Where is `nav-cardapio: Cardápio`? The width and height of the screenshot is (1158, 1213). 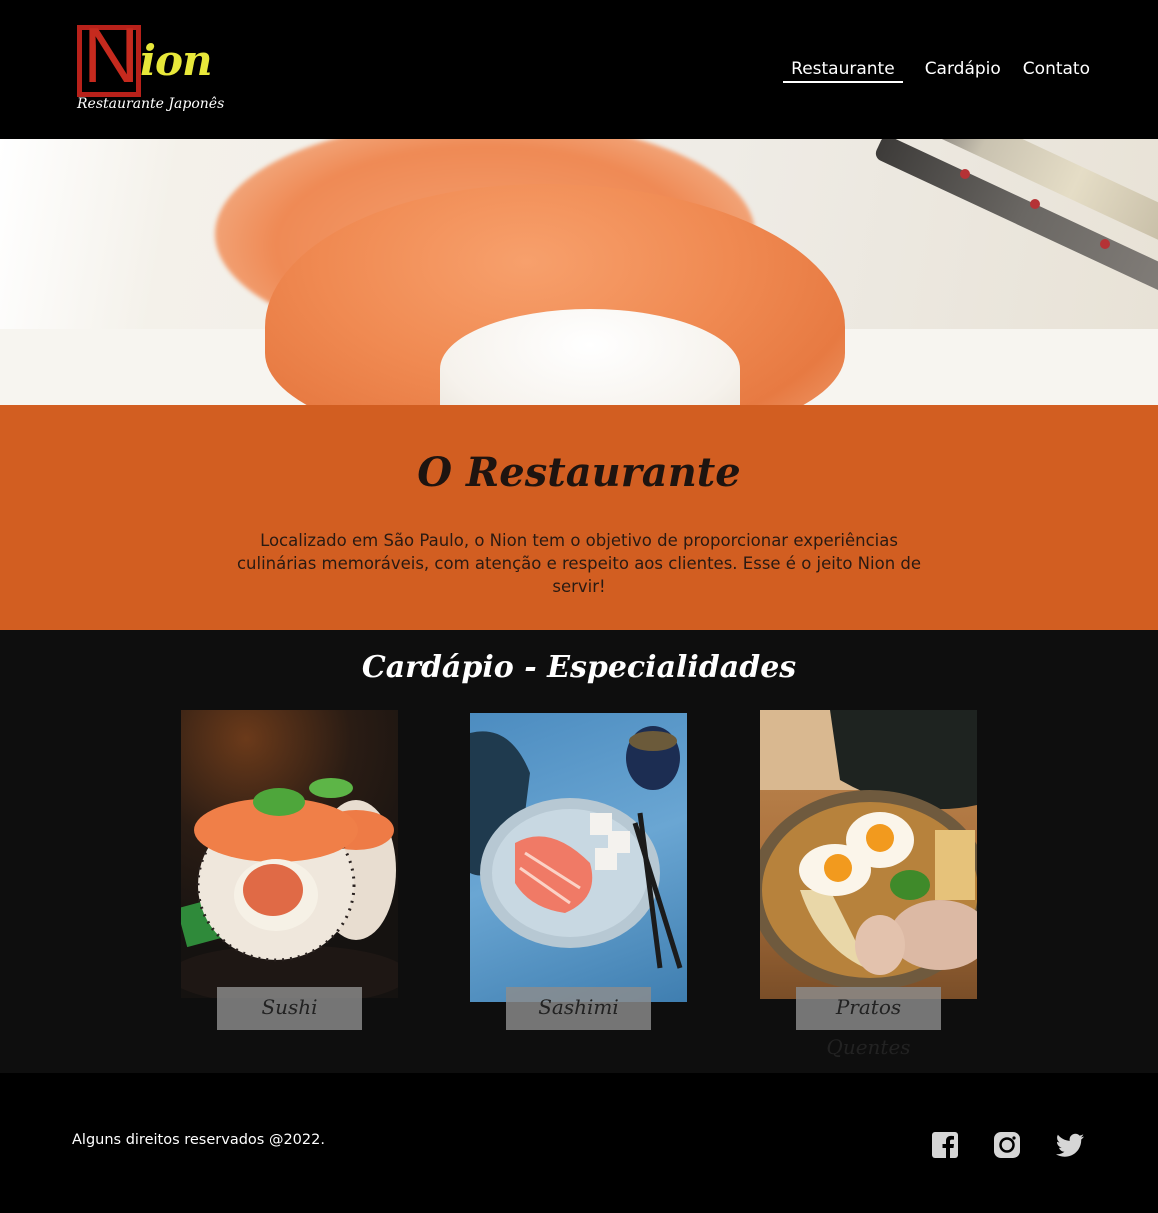
nav-cardapio: Cardápio is located at coordinates (952, 69).